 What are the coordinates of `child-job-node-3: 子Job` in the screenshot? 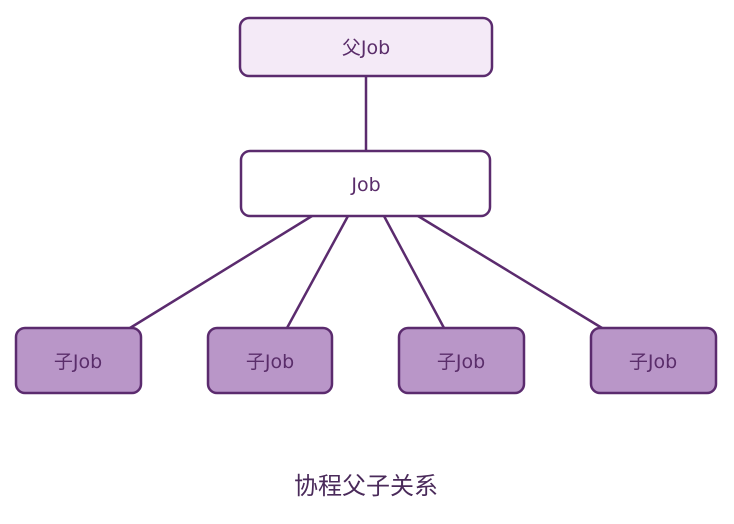 It's located at (461, 360).